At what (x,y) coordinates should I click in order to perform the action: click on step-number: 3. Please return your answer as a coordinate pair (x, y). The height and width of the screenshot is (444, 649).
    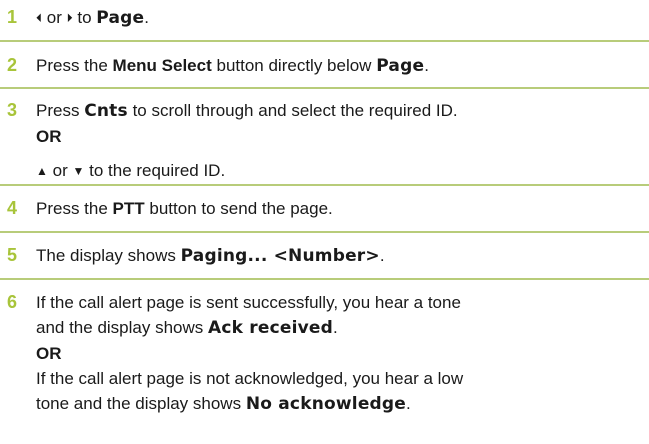
    Looking at the image, I should click on (12, 110).